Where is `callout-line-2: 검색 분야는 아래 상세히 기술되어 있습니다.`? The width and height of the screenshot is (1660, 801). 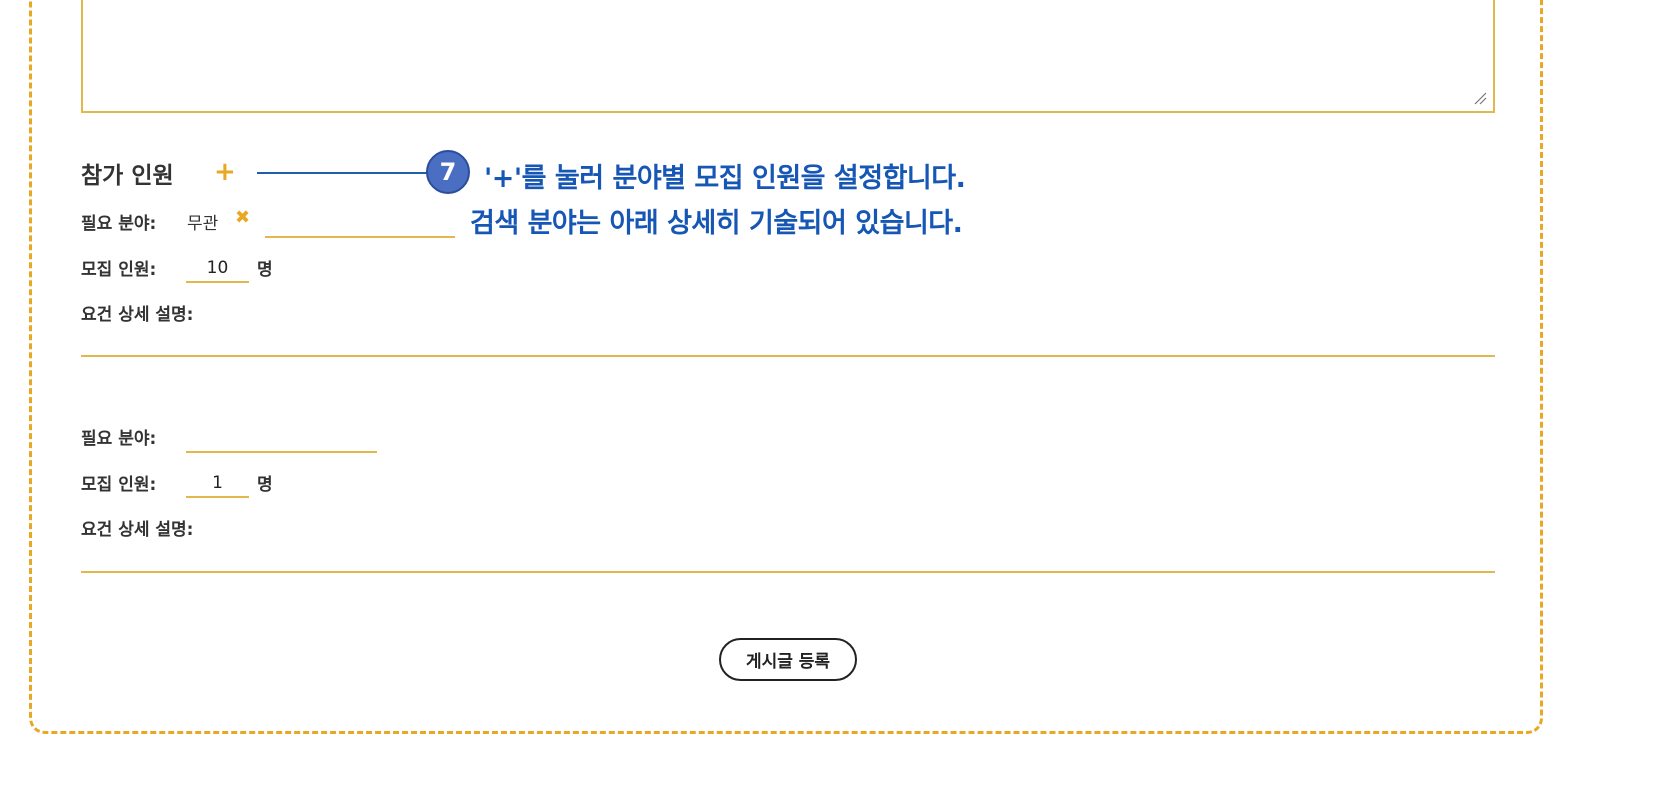 callout-line-2: 검색 분야는 아래 상세히 기술되어 있습니다. is located at coordinates (716, 223).